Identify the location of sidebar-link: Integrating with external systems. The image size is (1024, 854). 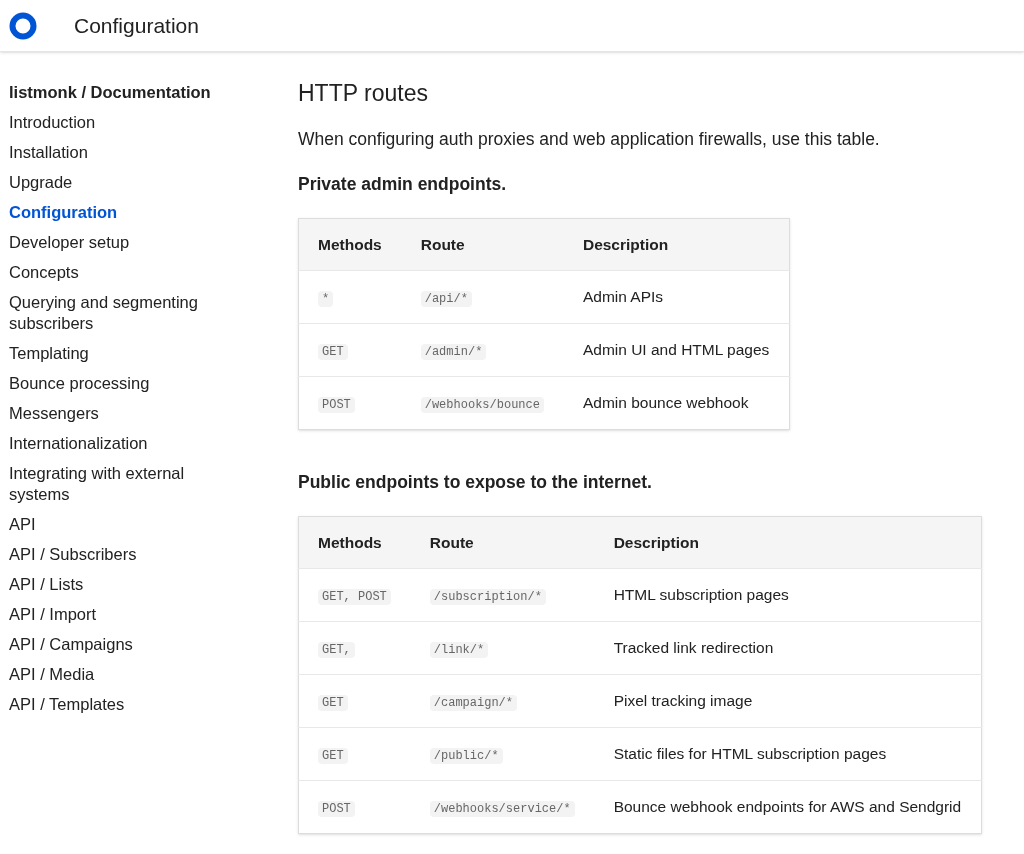
(119, 484).